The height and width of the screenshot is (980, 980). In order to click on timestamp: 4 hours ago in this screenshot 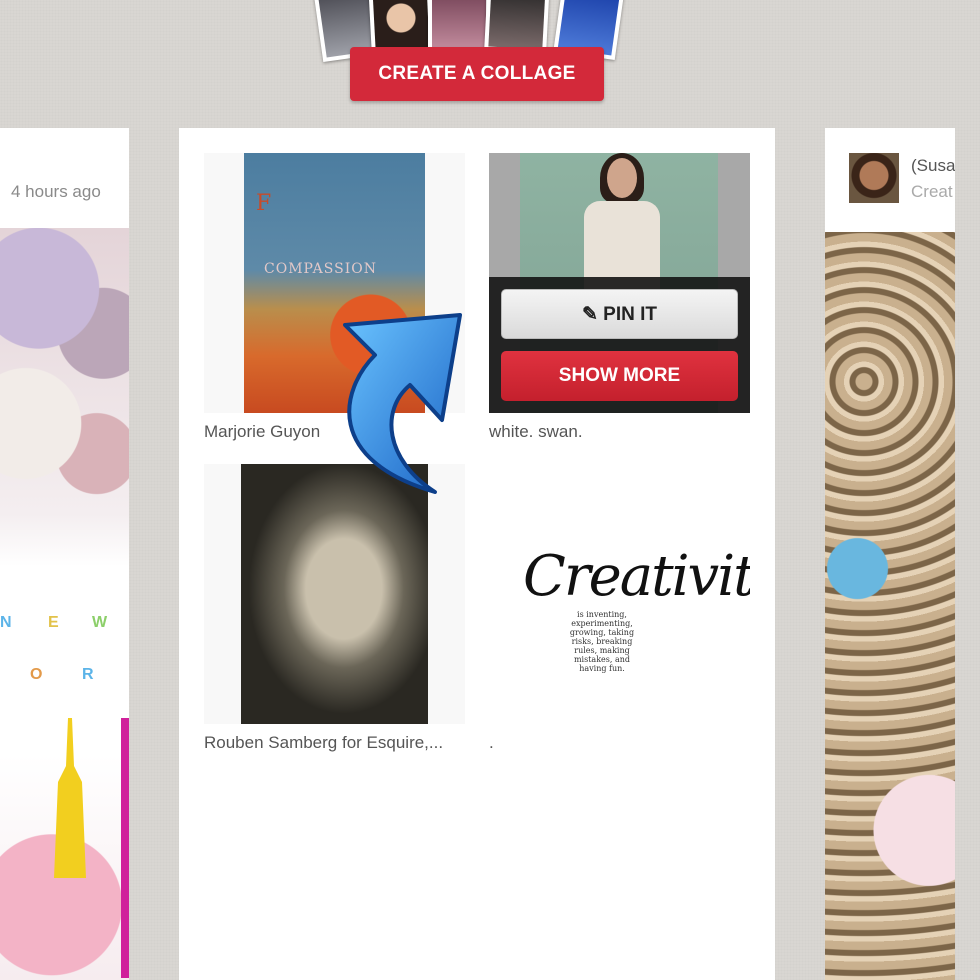, I will do `click(56, 191)`.